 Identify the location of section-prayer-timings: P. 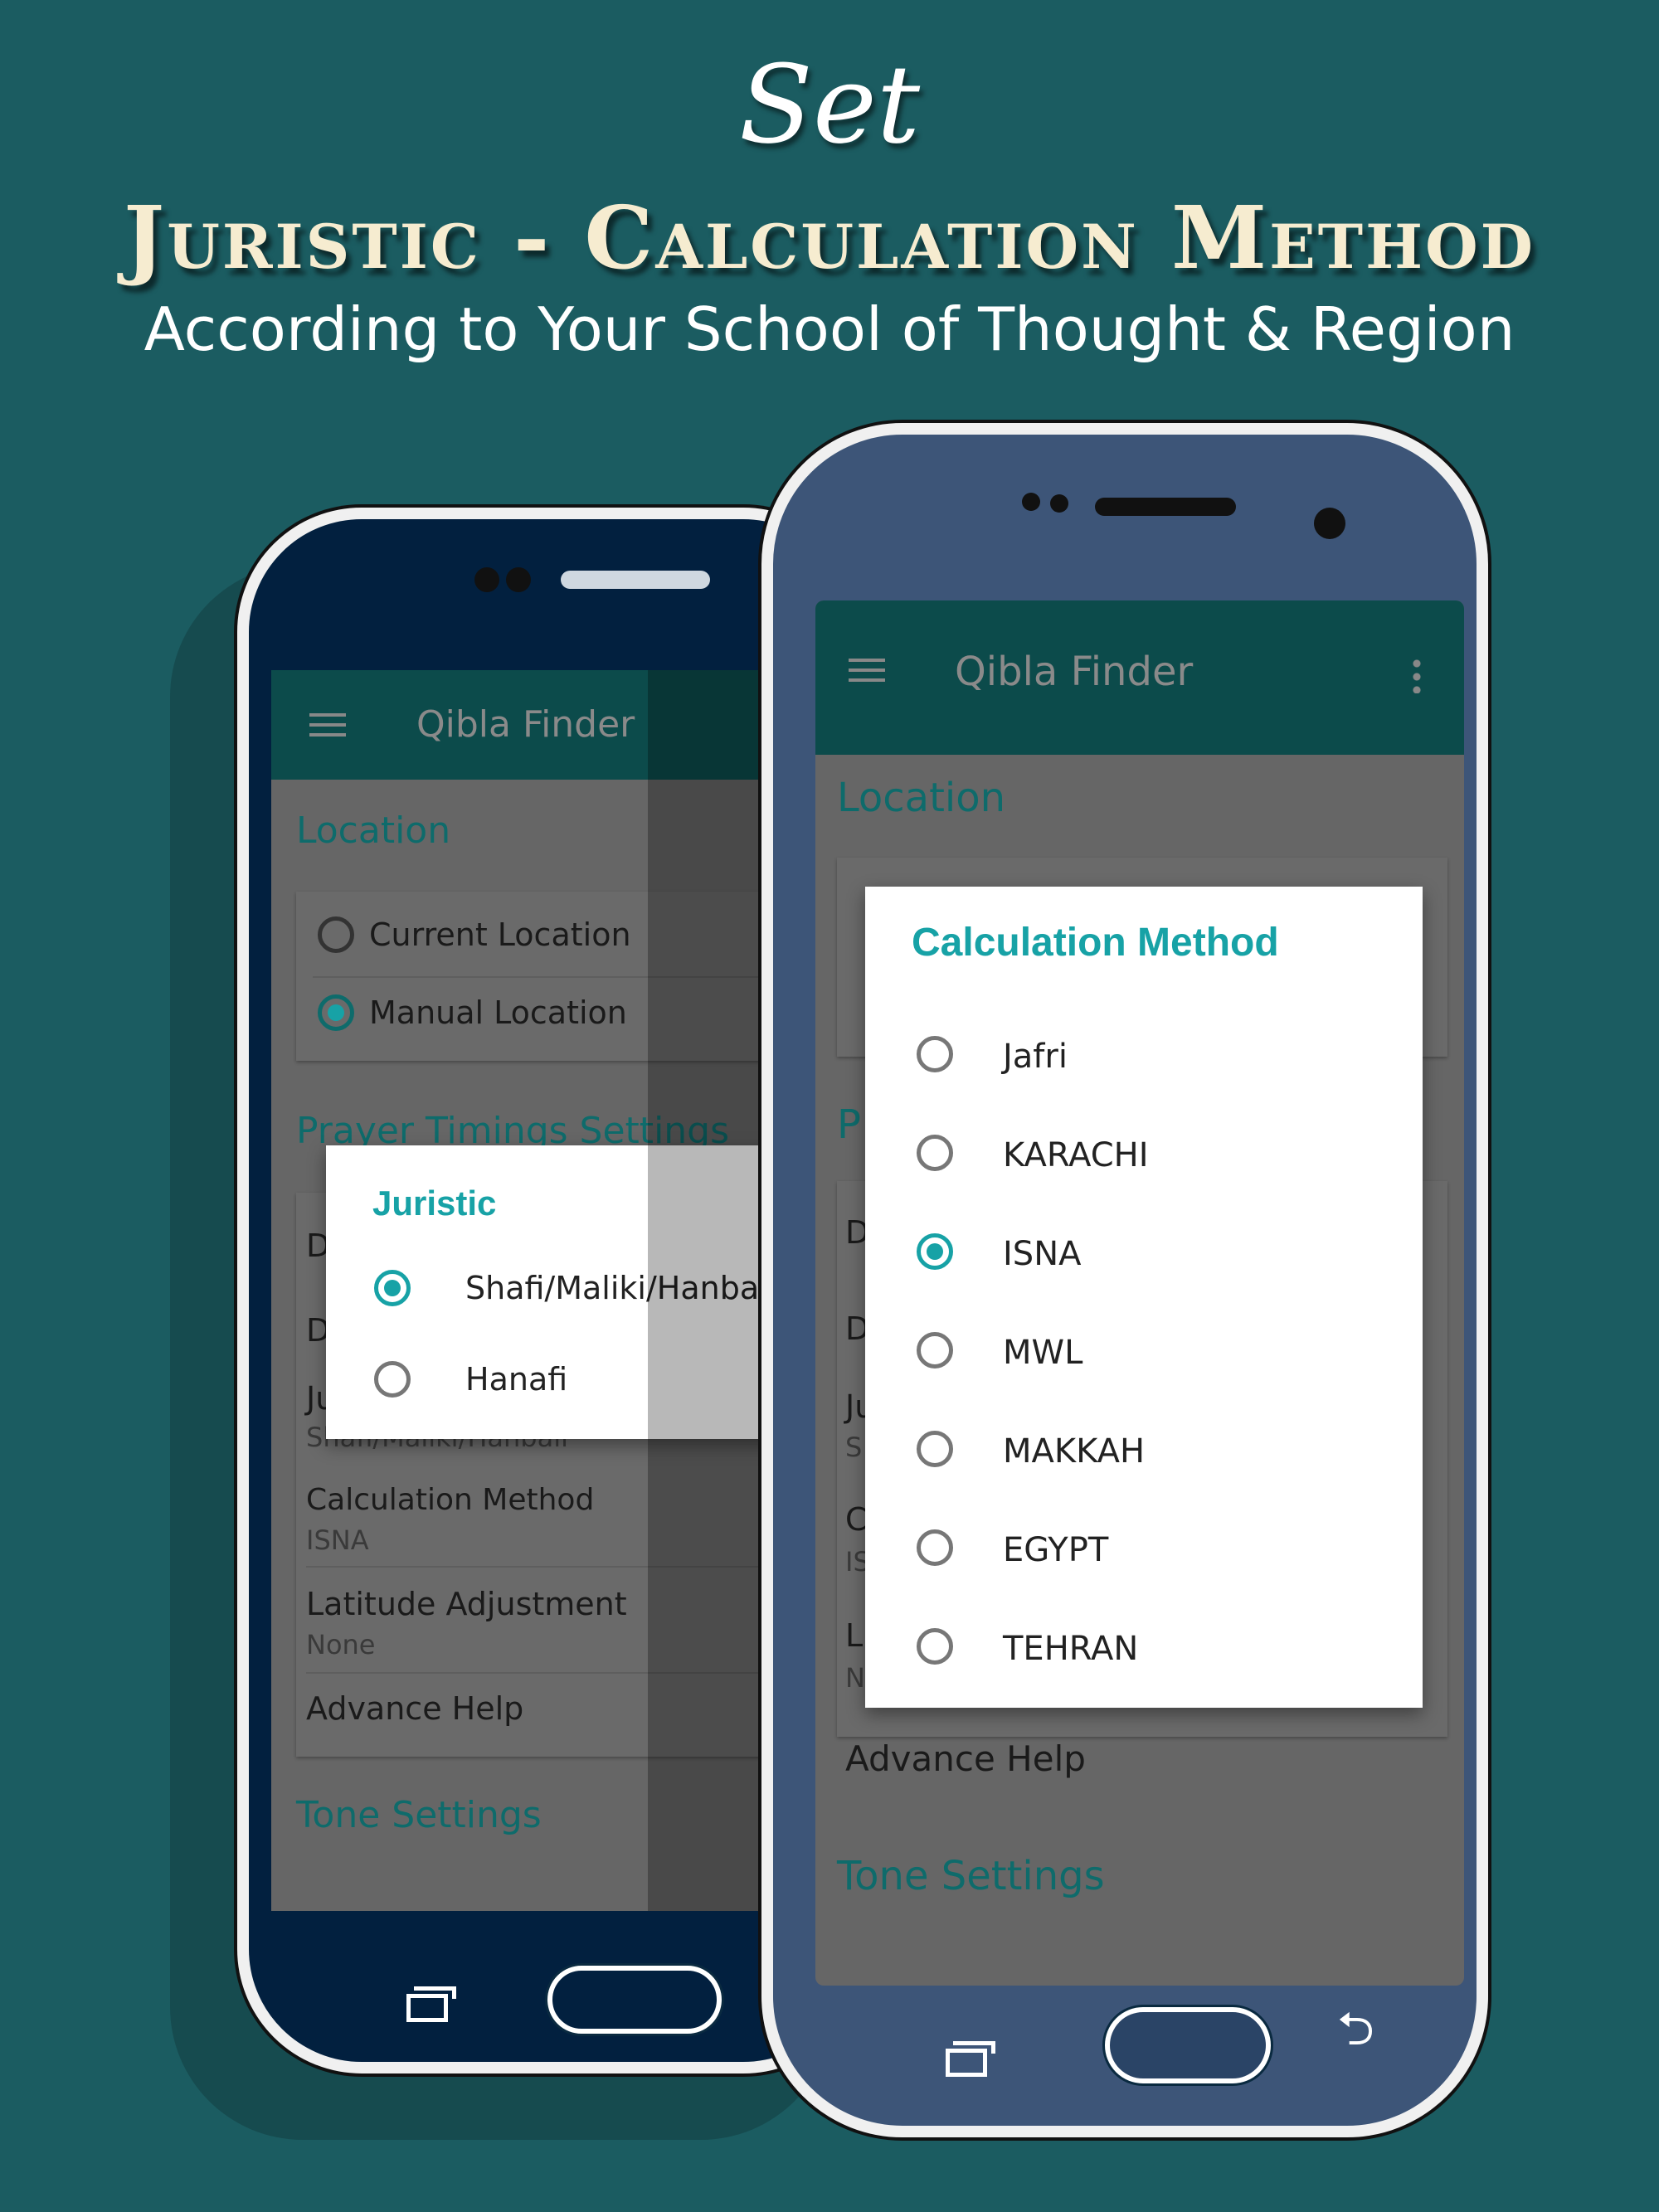
(849, 1124).